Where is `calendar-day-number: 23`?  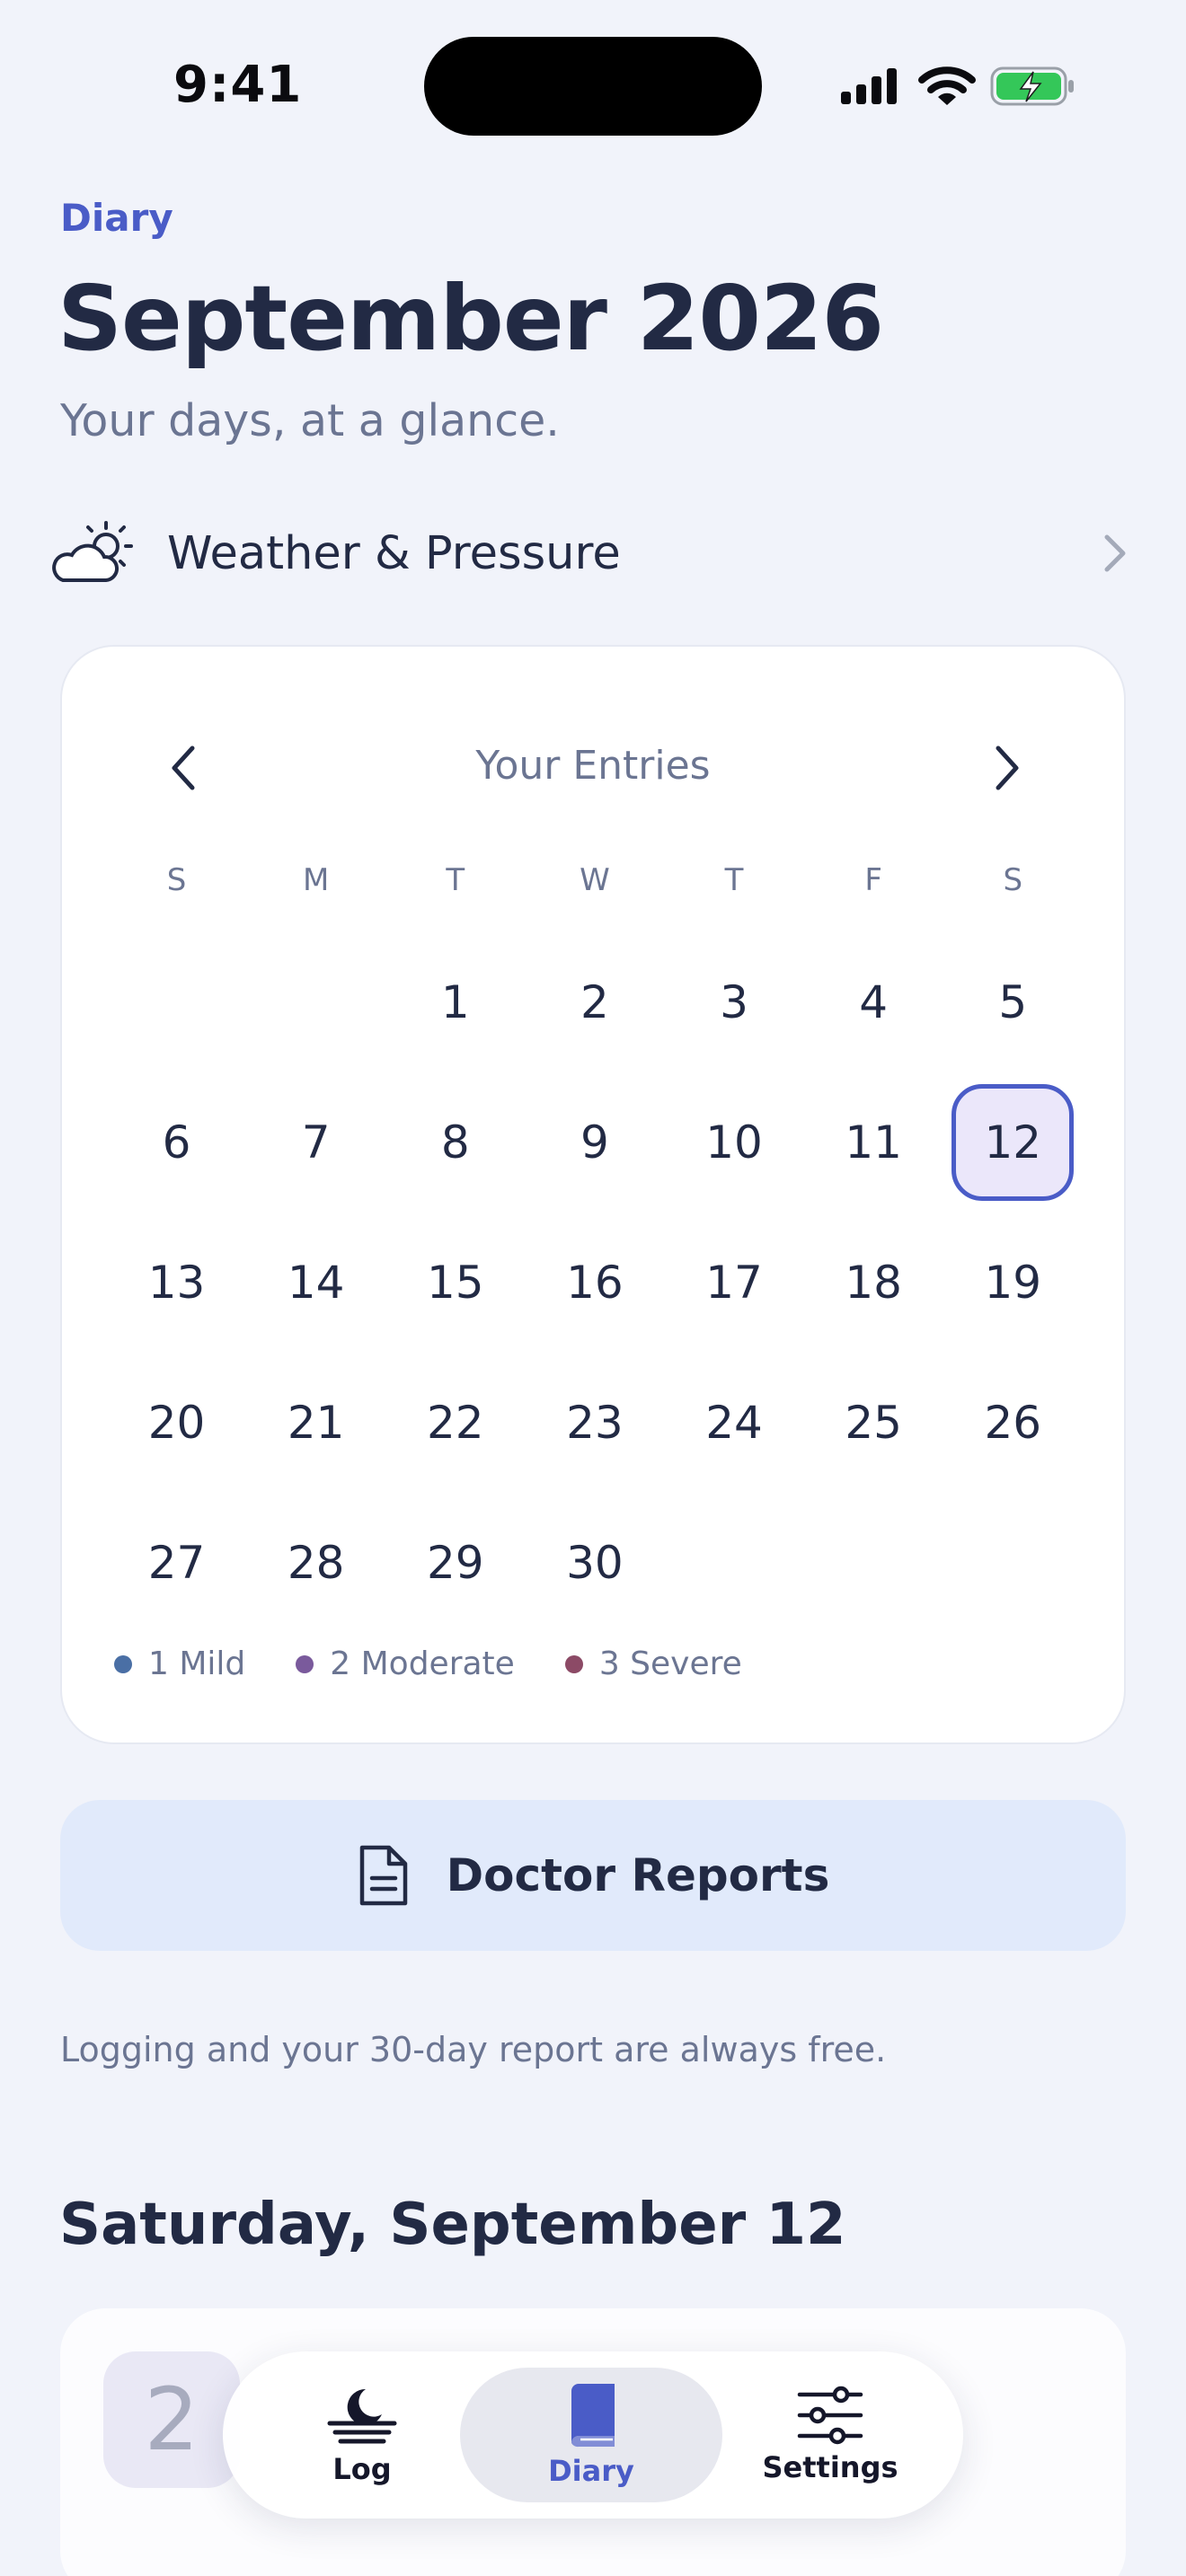
calendar-day-number: 23 is located at coordinates (595, 1423).